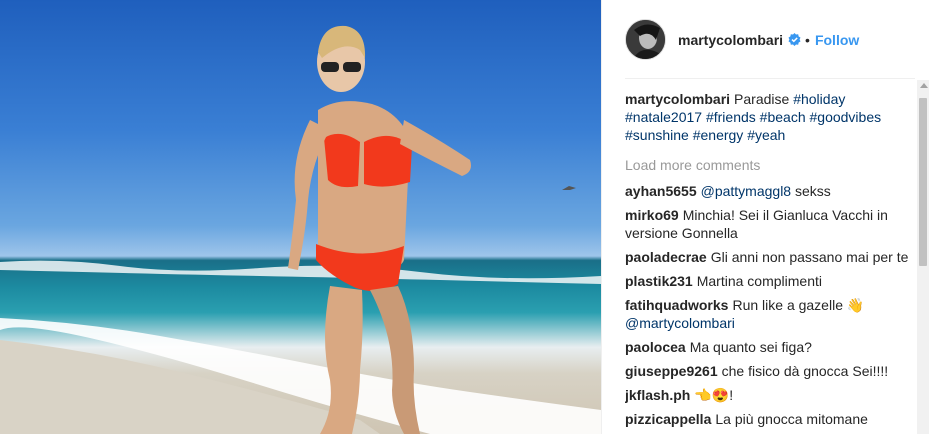  I want to click on comment-username: paolocea, so click(655, 347).